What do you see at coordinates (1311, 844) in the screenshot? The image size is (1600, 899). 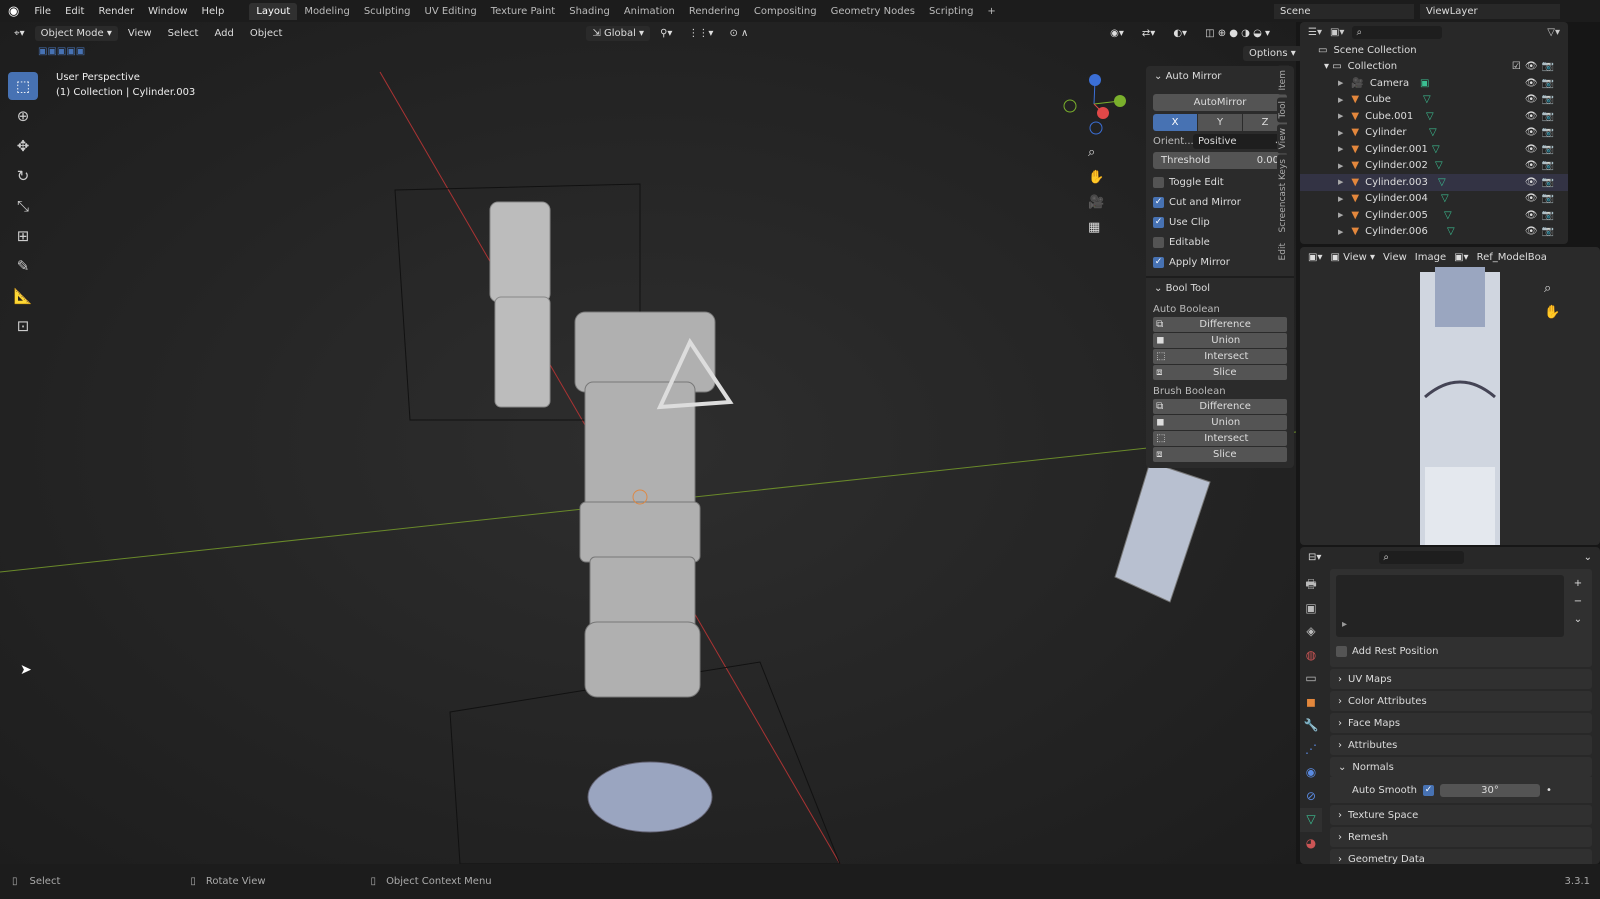 I see `material-tab-icon: ◕` at bounding box center [1311, 844].